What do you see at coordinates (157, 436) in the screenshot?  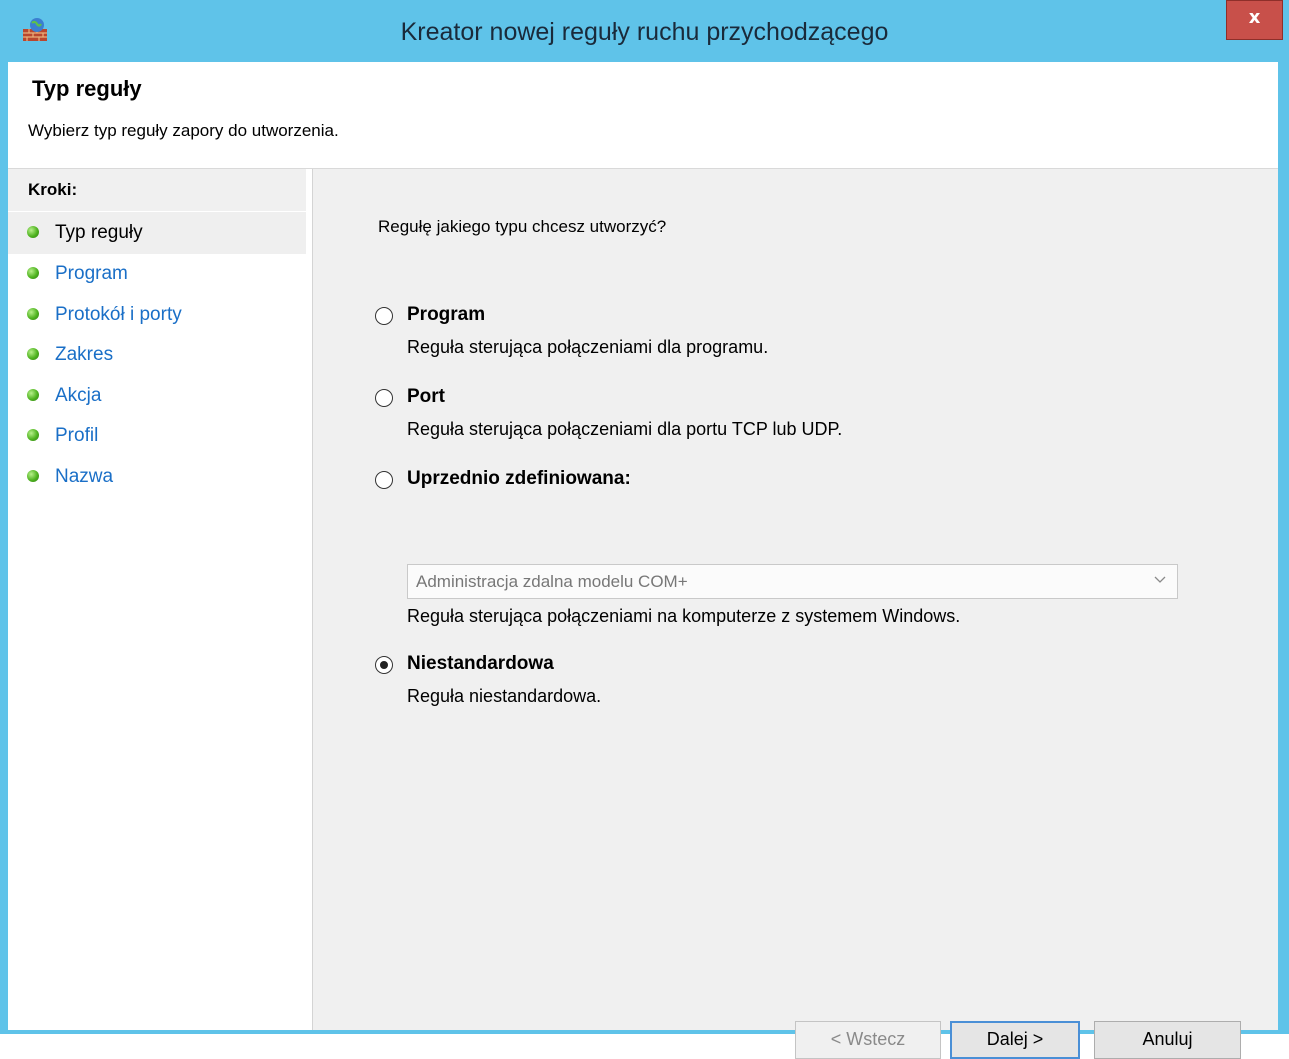 I see `step-profil: Profil` at bounding box center [157, 436].